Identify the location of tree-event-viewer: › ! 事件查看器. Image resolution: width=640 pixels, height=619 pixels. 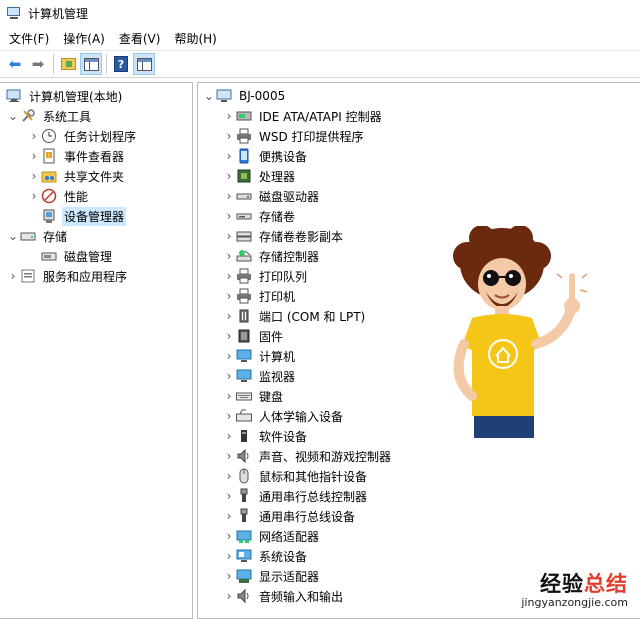
(76, 156).